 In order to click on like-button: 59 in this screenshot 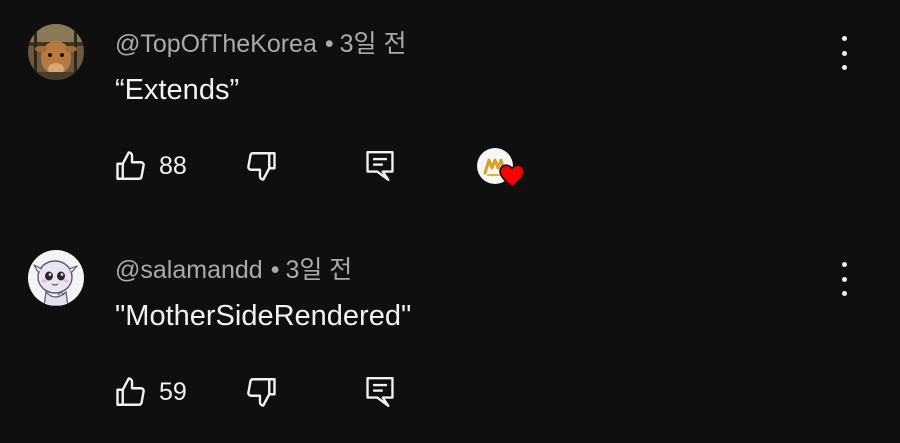, I will do `click(150, 392)`.